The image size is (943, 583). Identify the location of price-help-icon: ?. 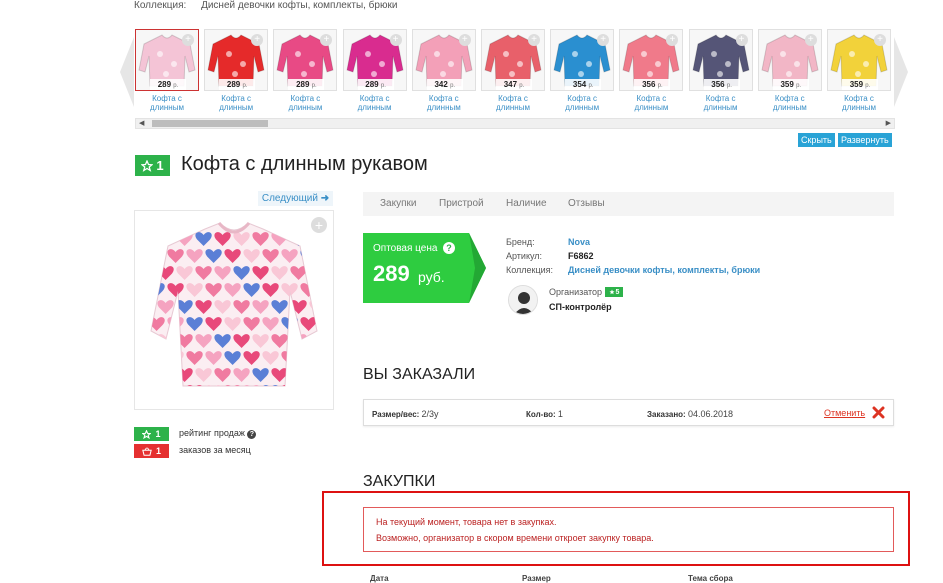
(449, 248).